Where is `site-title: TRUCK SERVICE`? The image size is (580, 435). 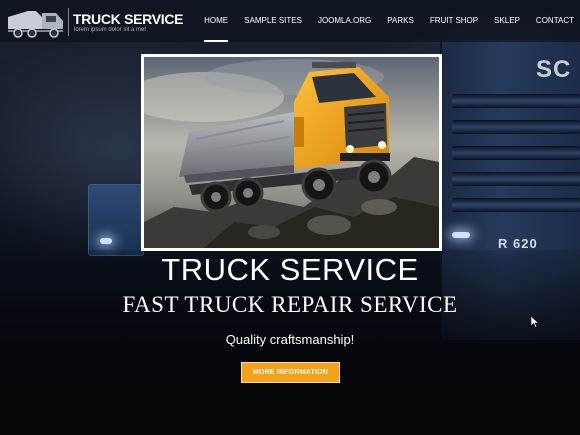
site-title: TRUCK SERVICE is located at coordinates (128, 19).